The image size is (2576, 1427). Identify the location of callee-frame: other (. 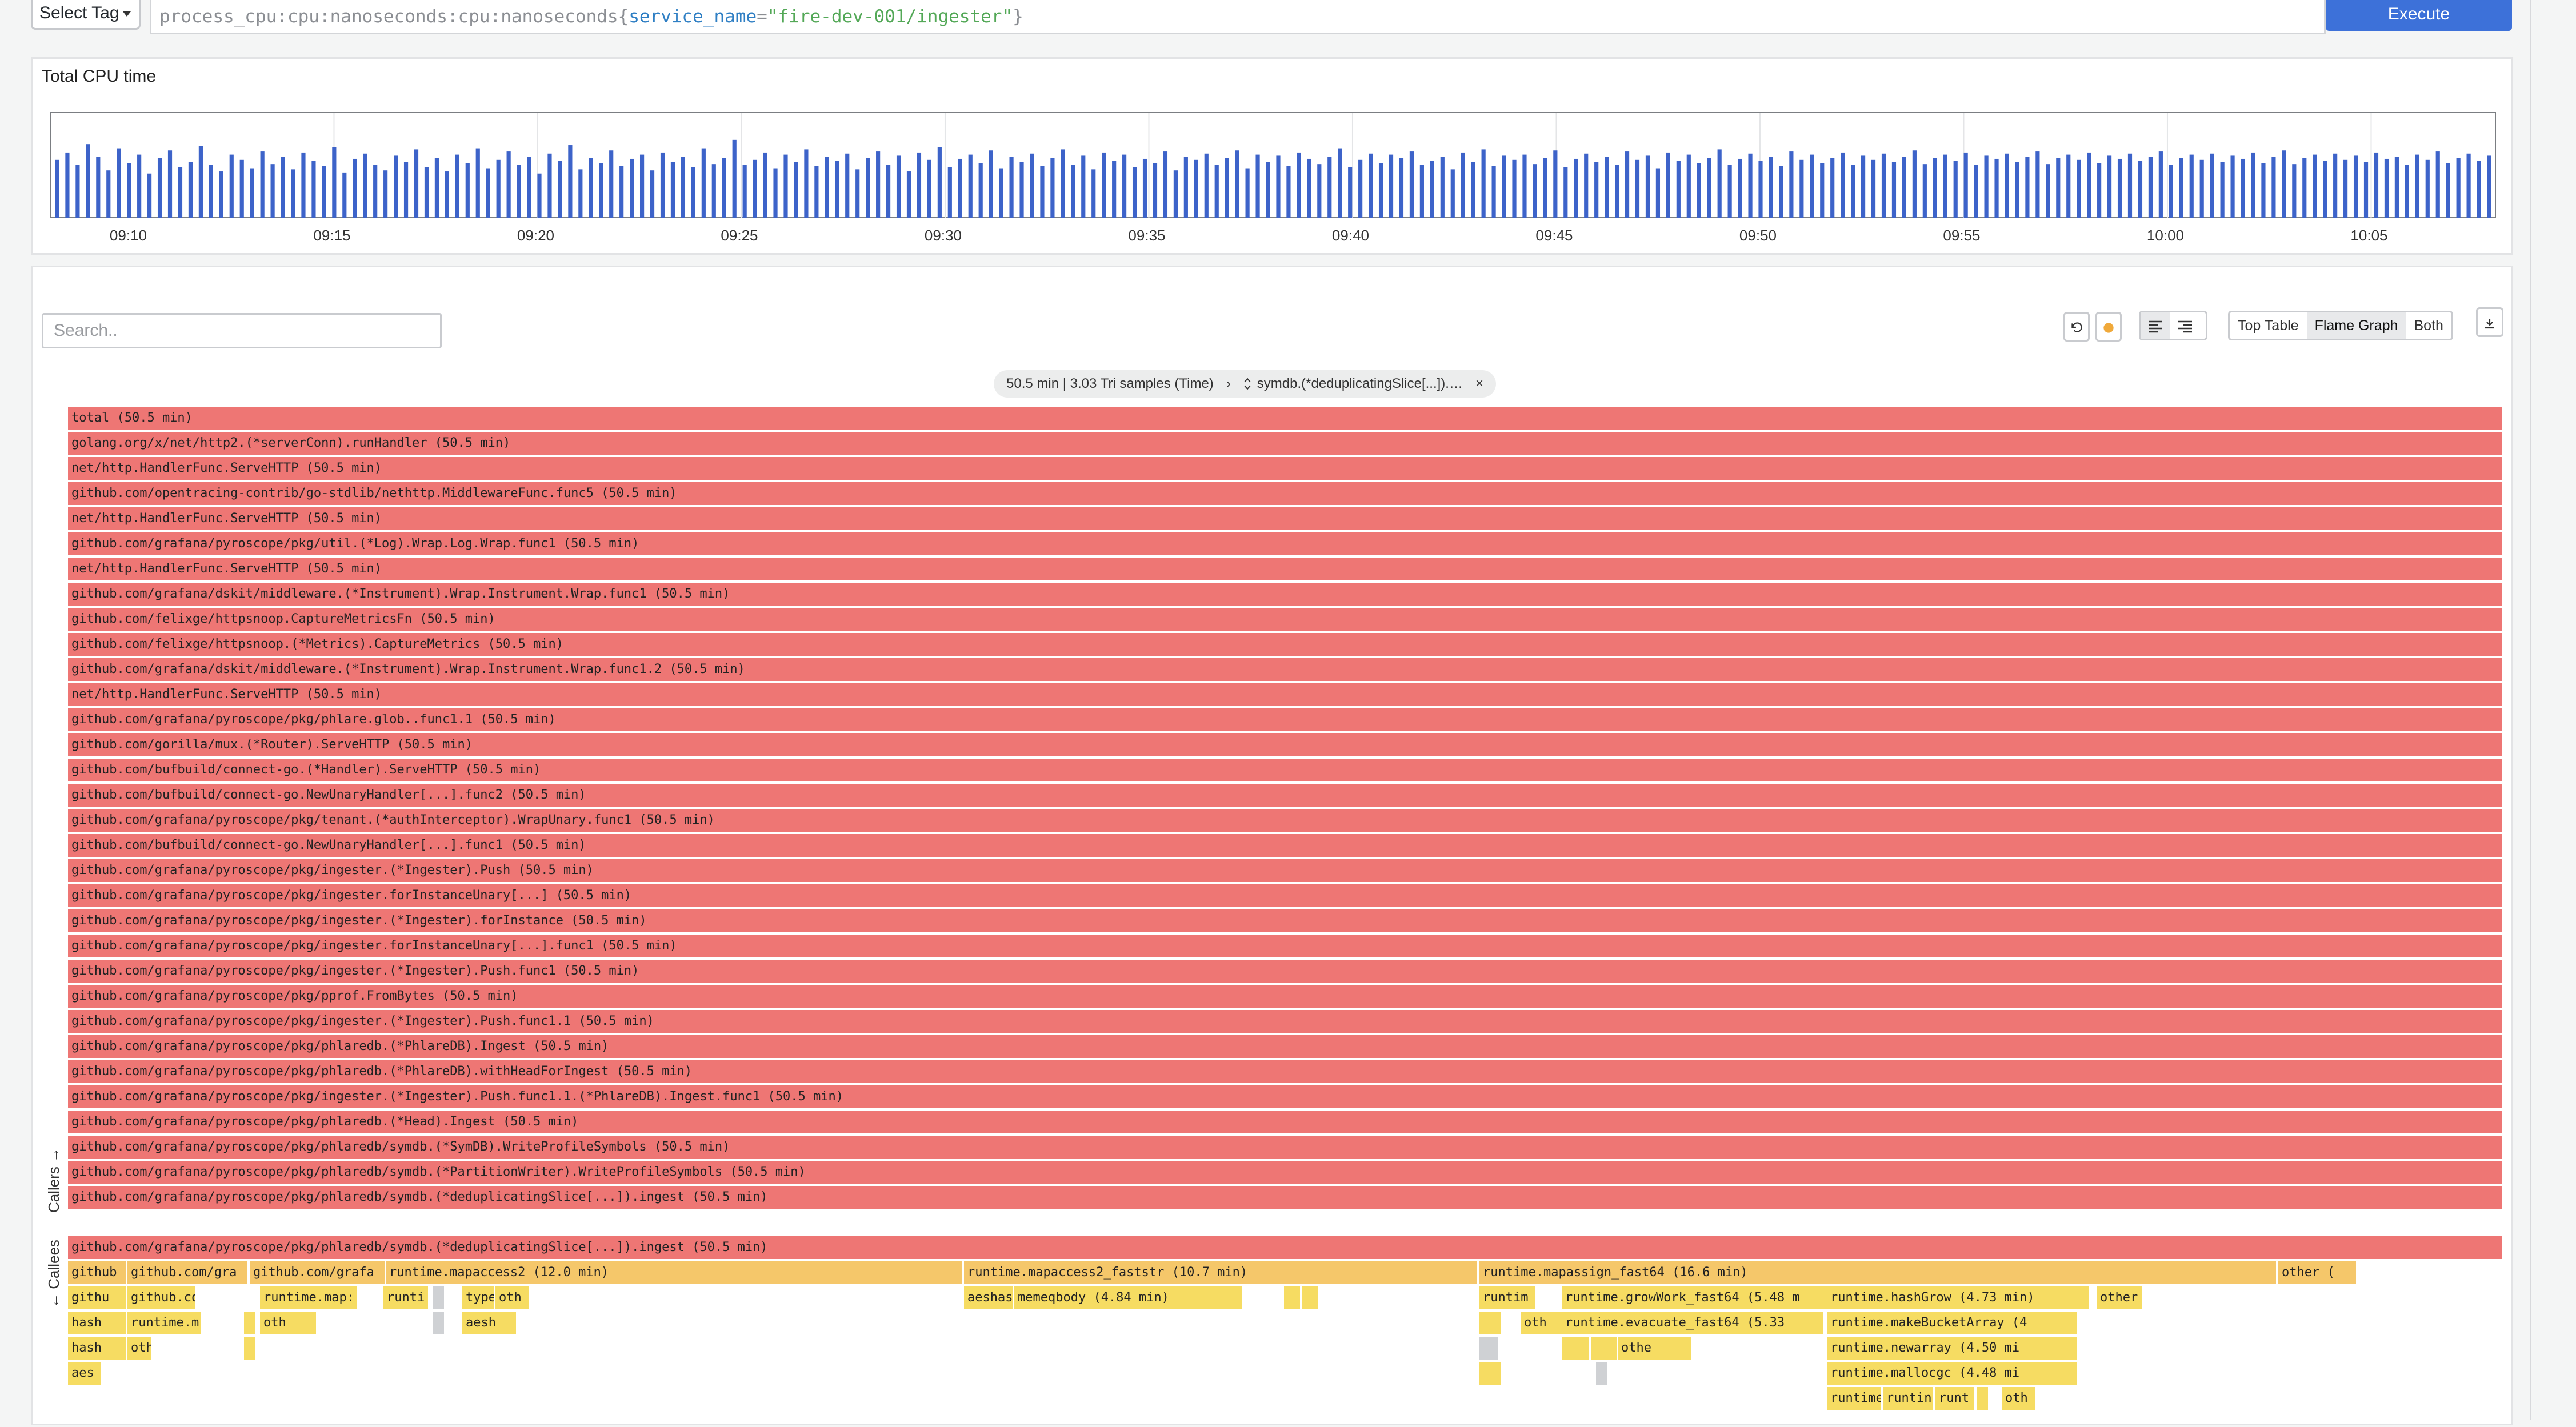
(2317, 1272).